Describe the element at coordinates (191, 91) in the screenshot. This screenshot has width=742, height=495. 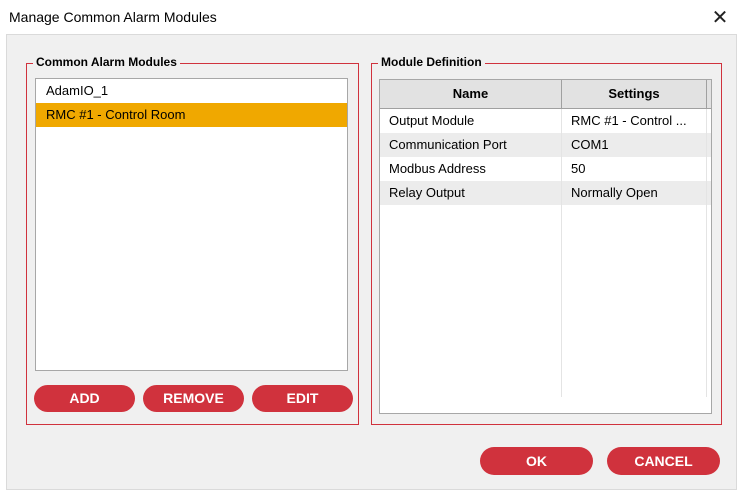
I see `list-item: AdamIO_1` at that location.